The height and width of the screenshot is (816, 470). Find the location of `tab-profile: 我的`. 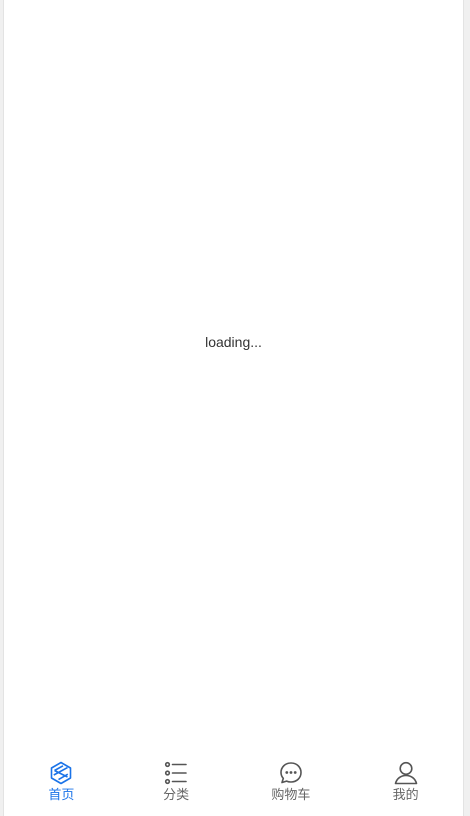

tab-profile: 我的 is located at coordinates (405, 785).